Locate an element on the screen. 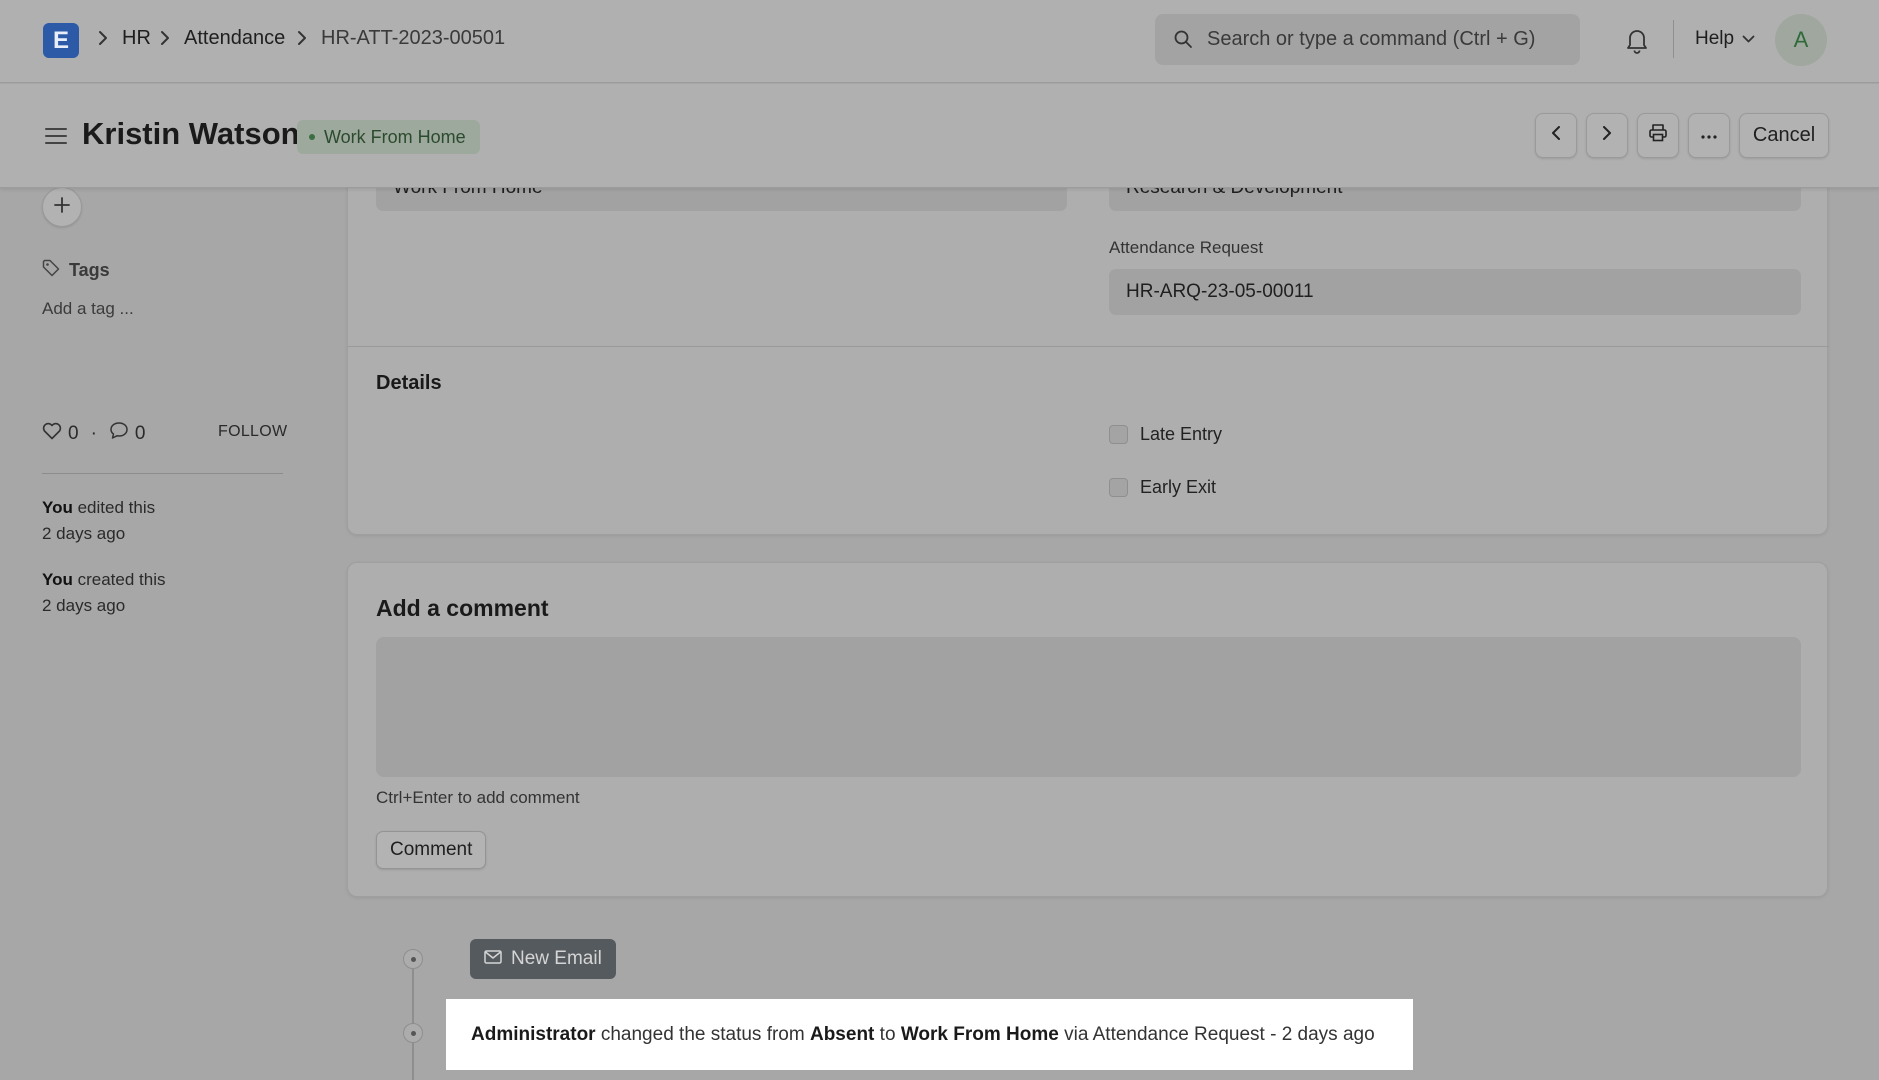 This screenshot has width=1879, height=1080. chevron-left-icon is located at coordinates (1556, 135).